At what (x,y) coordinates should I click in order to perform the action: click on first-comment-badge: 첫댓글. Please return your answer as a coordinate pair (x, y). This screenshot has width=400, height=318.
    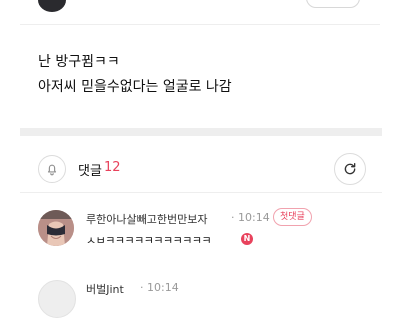
    Looking at the image, I should click on (292, 217).